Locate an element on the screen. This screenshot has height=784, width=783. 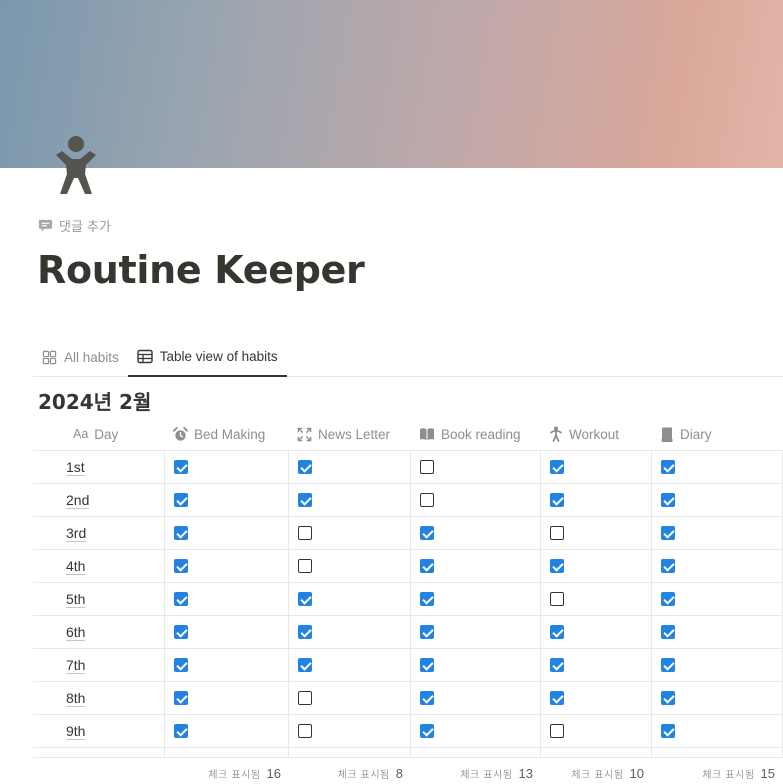
column-label: Workout is located at coordinates (594, 434).